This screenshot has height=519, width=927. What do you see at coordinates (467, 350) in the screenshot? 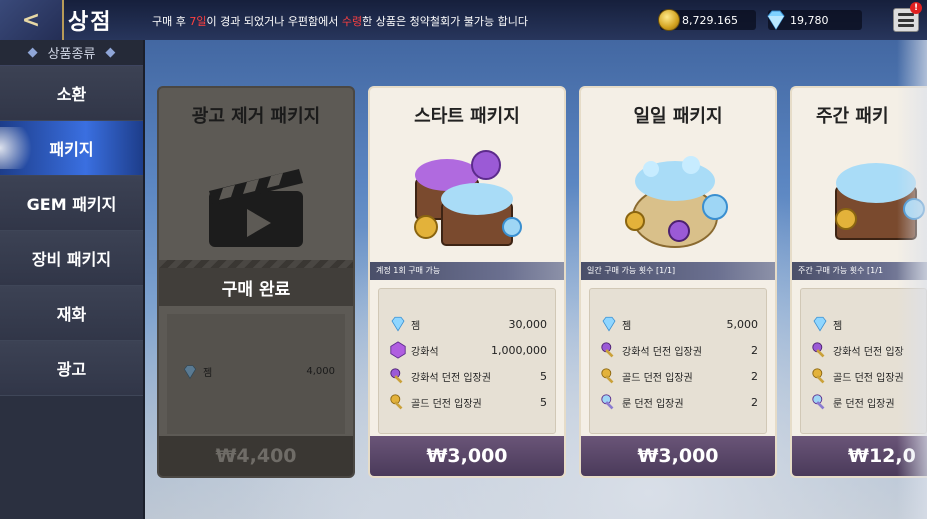
I see `list-item: 강화석 1,000,000` at bounding box center [467, 350].